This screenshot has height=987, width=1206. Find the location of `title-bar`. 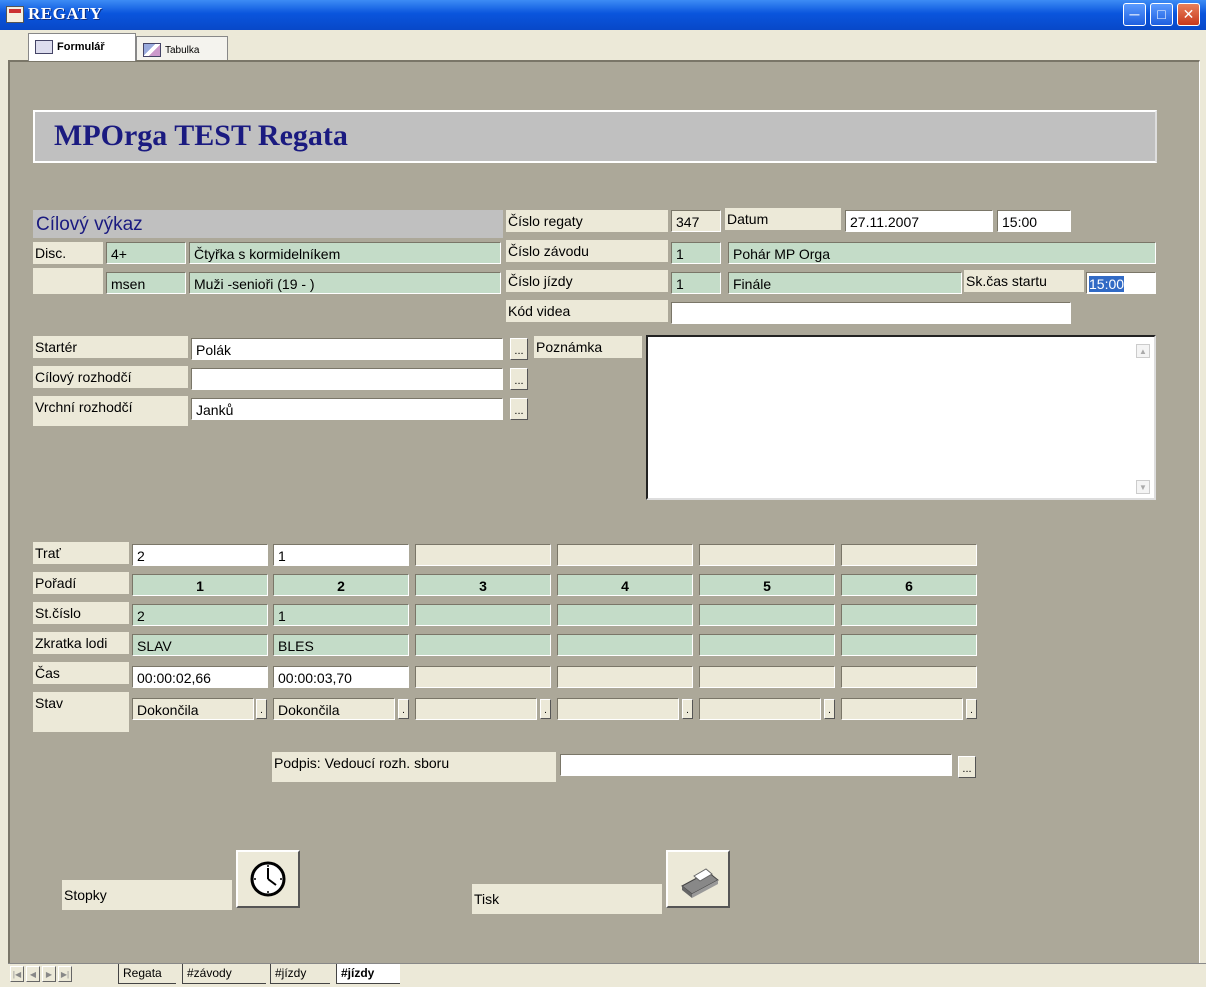

title-bar is located at coordinates (603, 15).